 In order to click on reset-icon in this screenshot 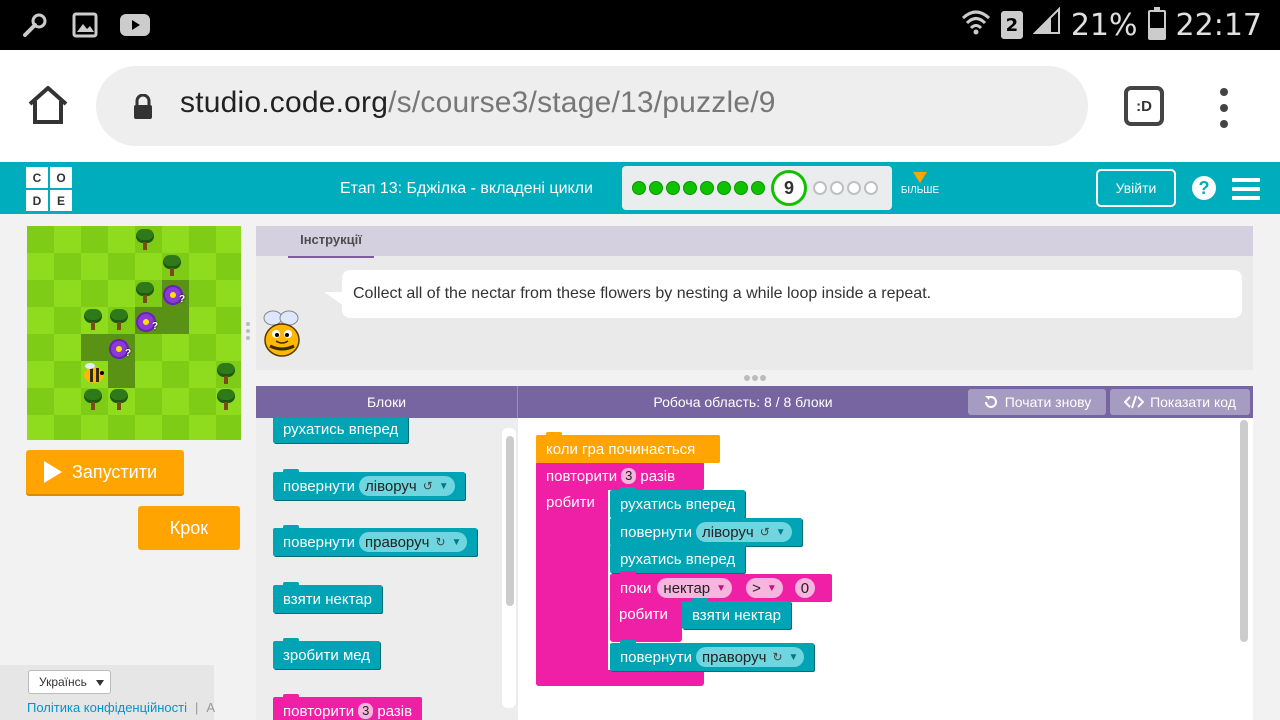, I will do `click(990, 402)`.